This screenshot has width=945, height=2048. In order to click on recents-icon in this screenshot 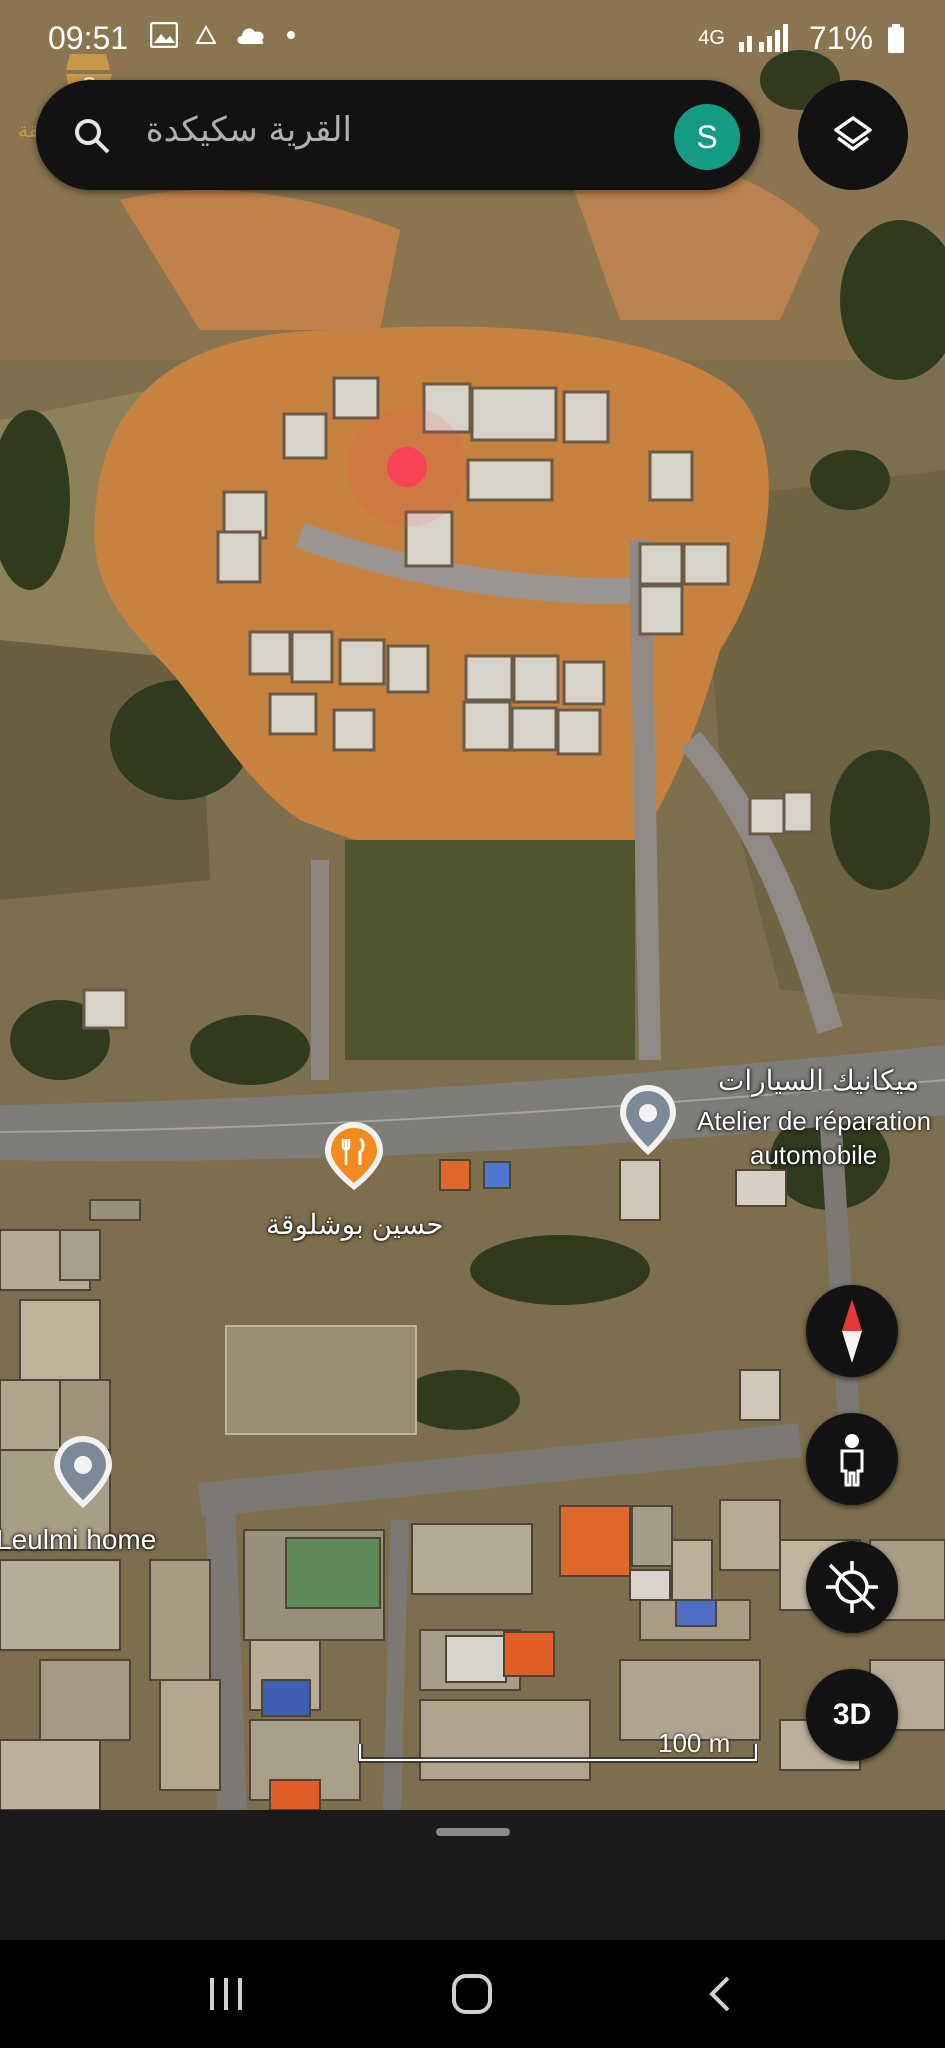, I will do `click(226, 1994)`.